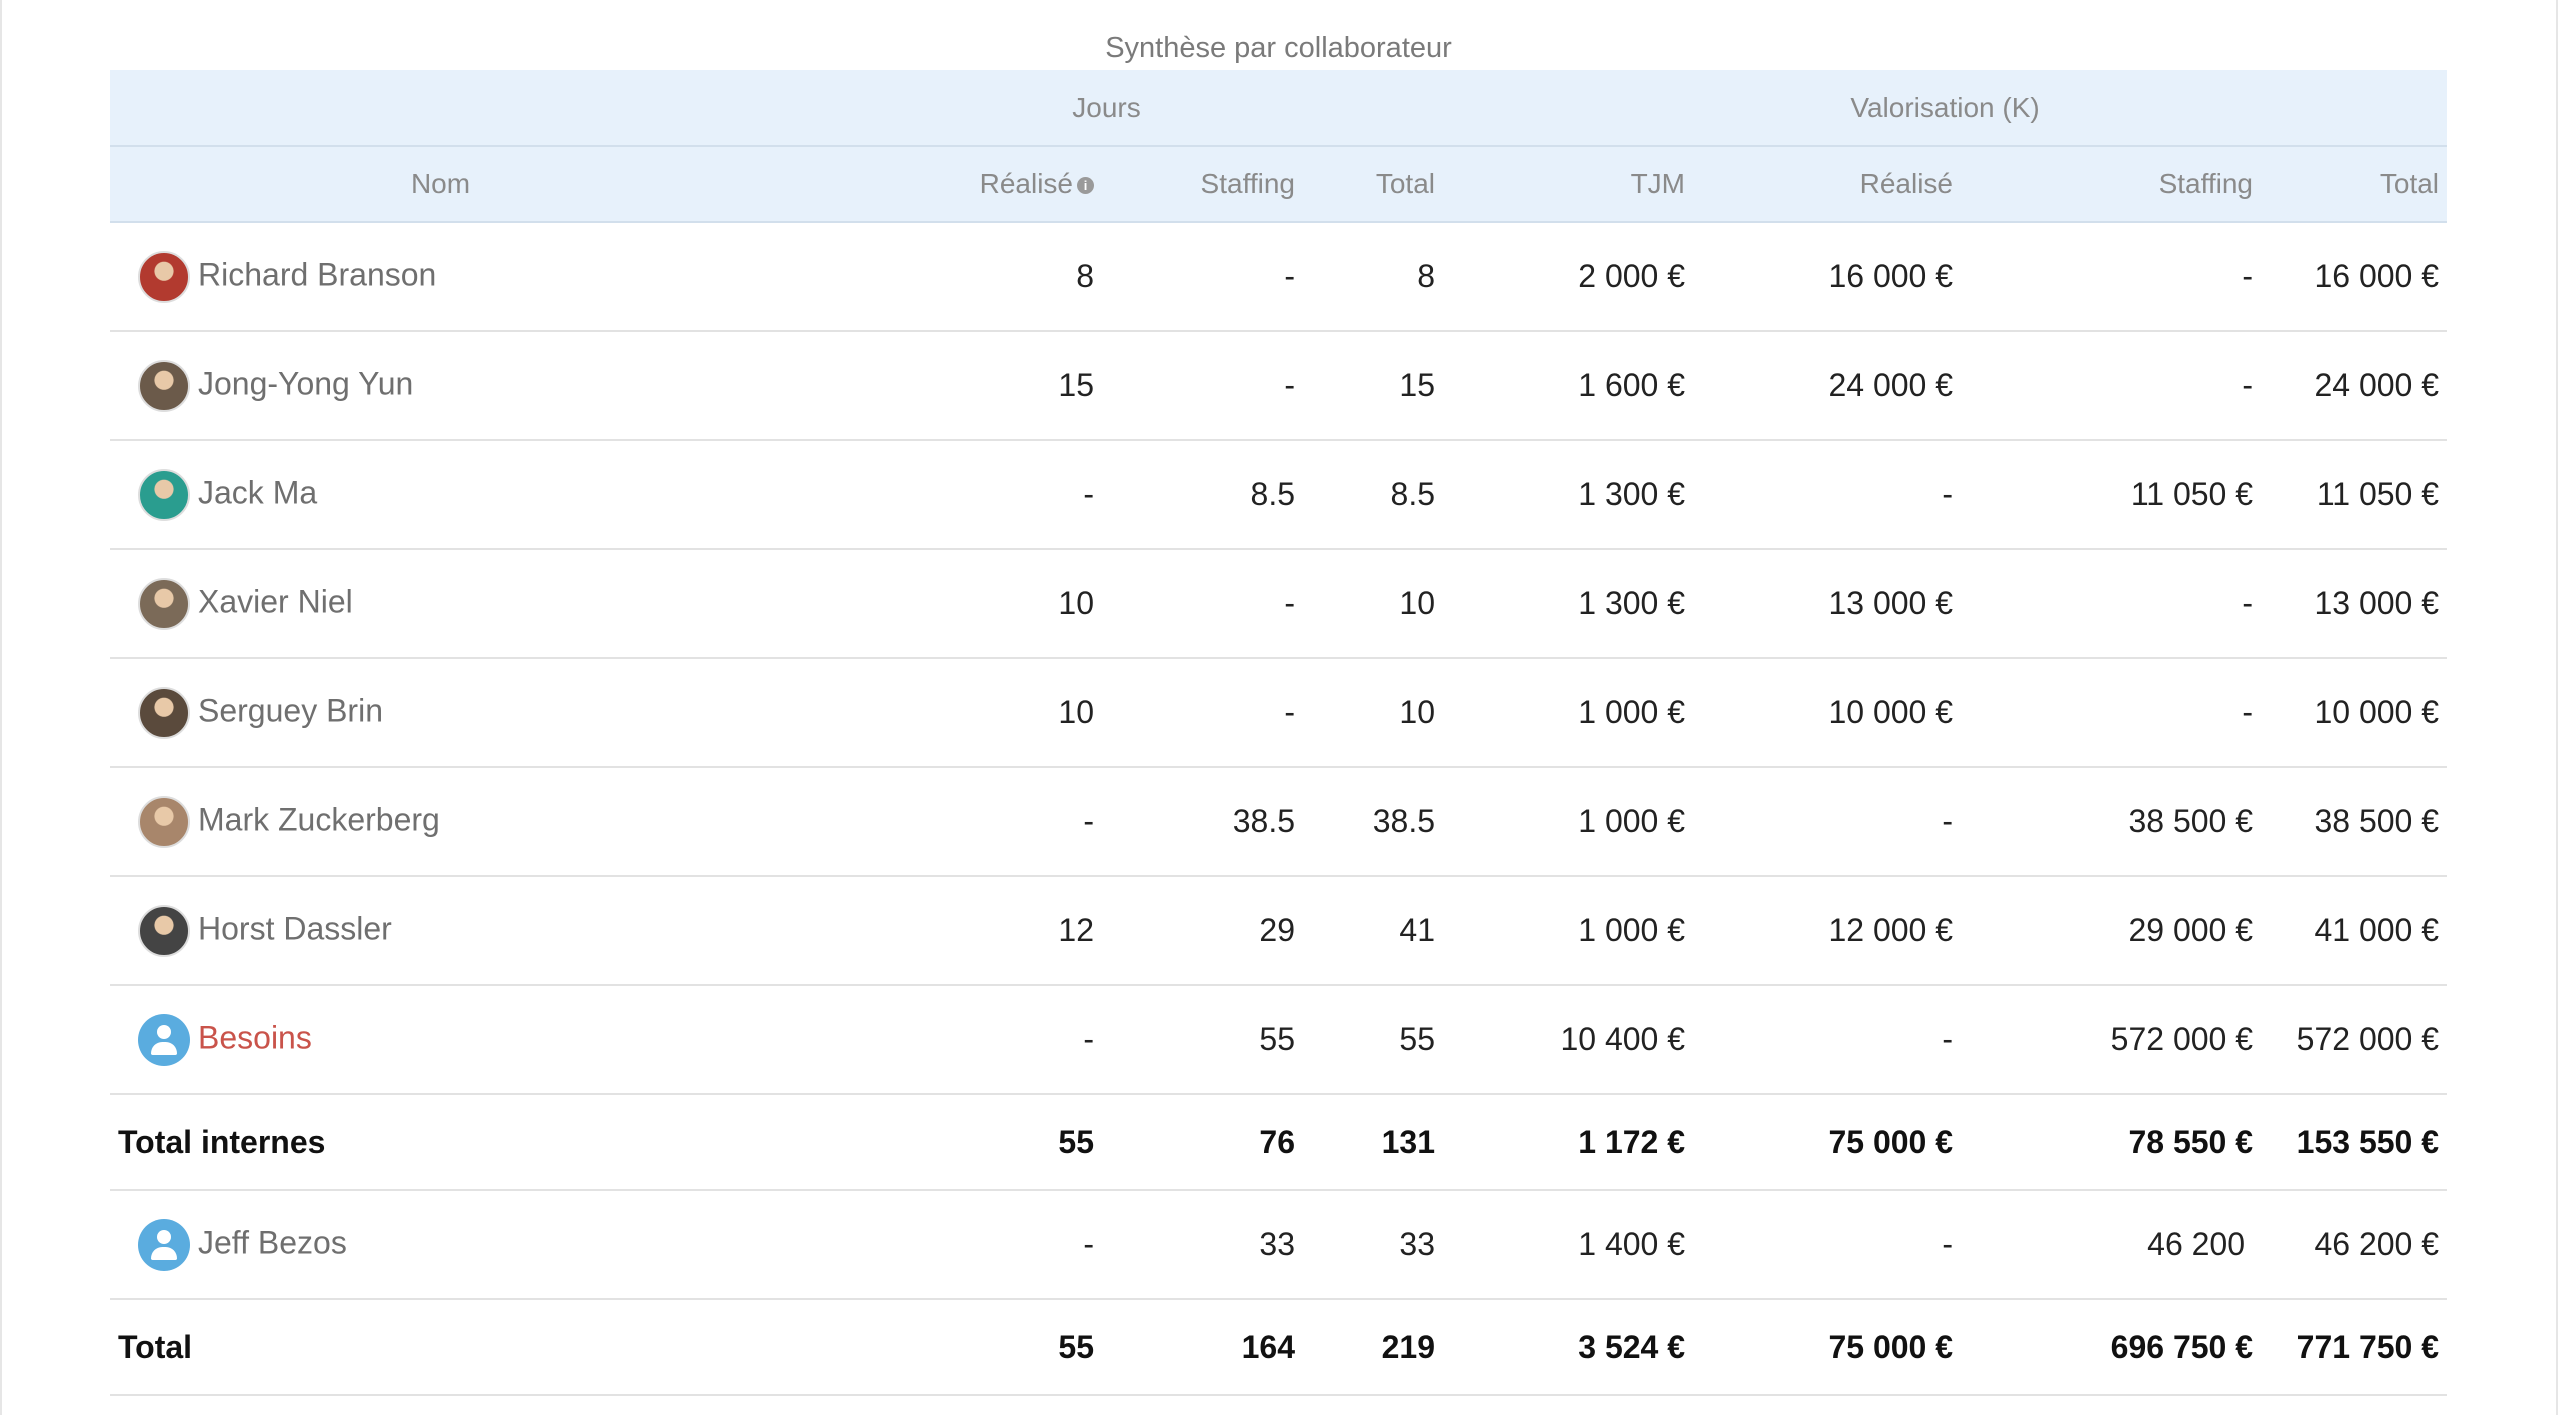  Describe the element at coordinates (1202, 822) in the screenshot. I see `cell-staffing: 38.5` at that location.